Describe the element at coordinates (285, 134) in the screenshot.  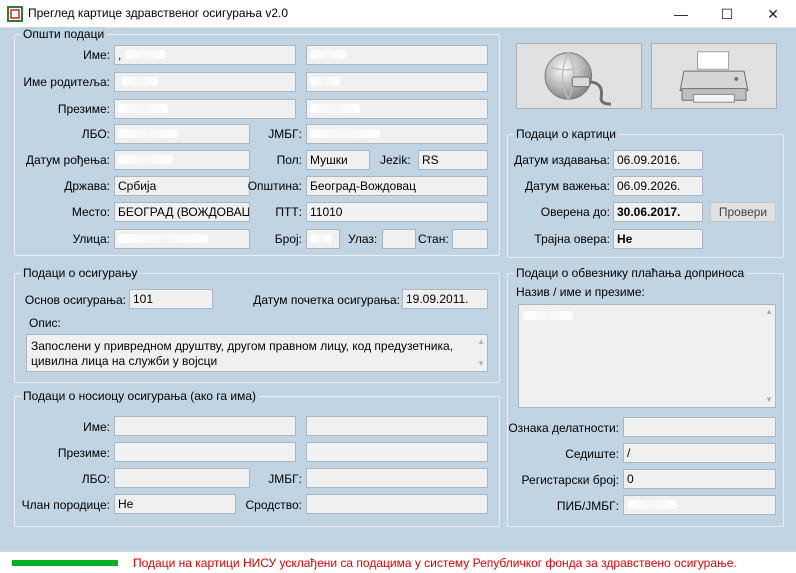
I see `label-jmbg: ЈМБГ:` at that location.